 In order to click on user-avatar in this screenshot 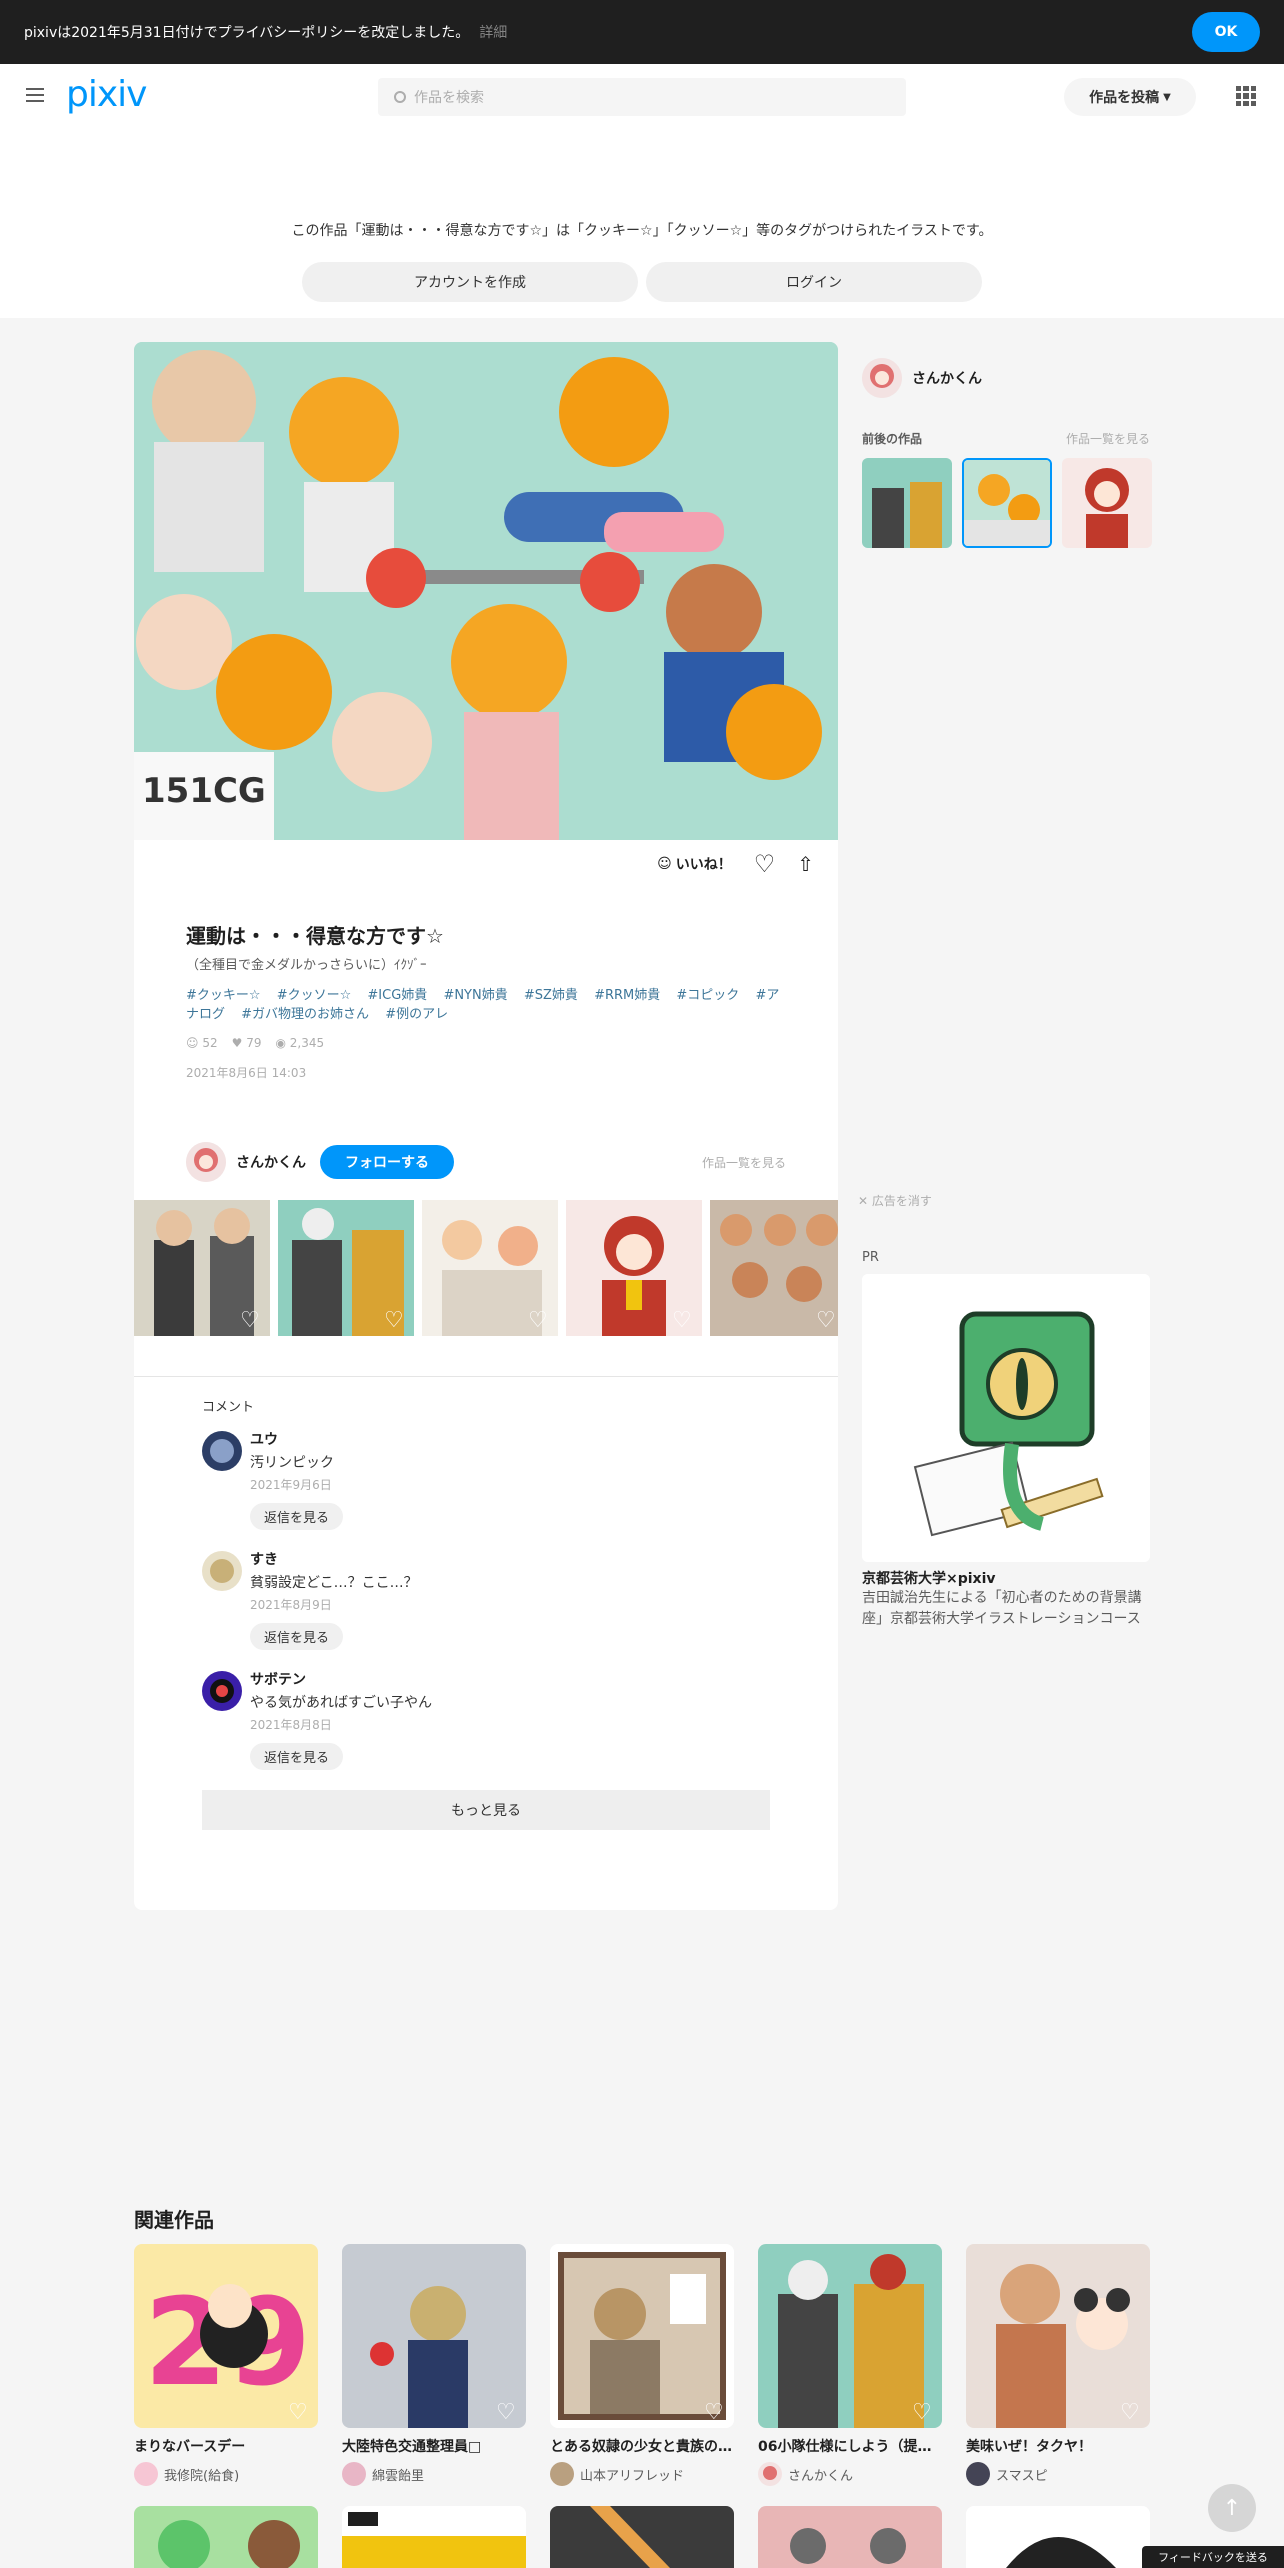, I will do `click(978, 2474)`.